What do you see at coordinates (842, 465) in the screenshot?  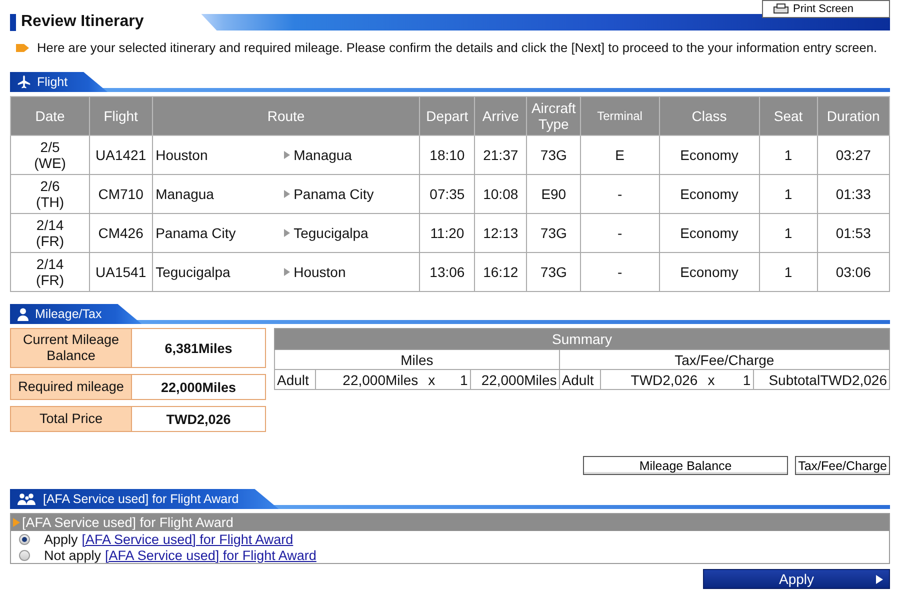 I see `summary-button: Tax/Fee/Charge` at bounding box center [842, 465].